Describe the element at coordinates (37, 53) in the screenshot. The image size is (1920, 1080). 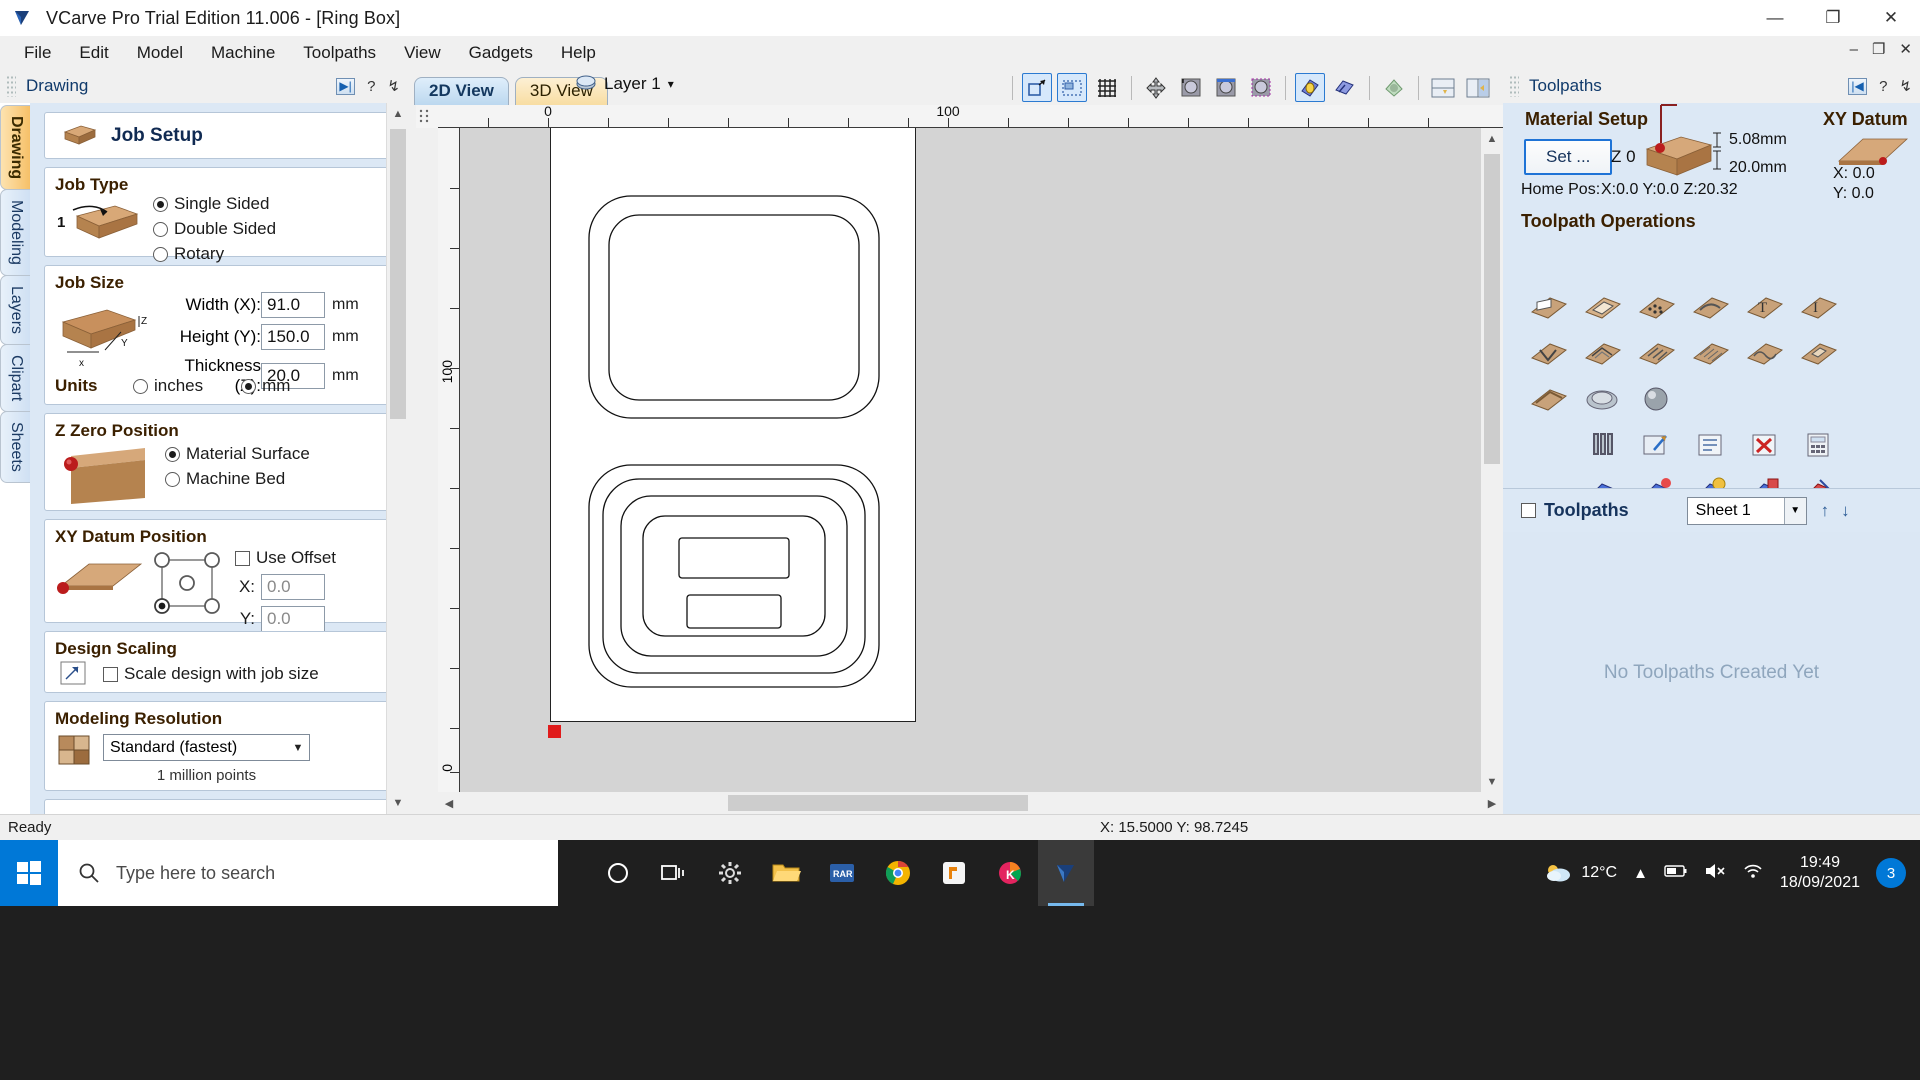
I see `menu-file: File` at that location.